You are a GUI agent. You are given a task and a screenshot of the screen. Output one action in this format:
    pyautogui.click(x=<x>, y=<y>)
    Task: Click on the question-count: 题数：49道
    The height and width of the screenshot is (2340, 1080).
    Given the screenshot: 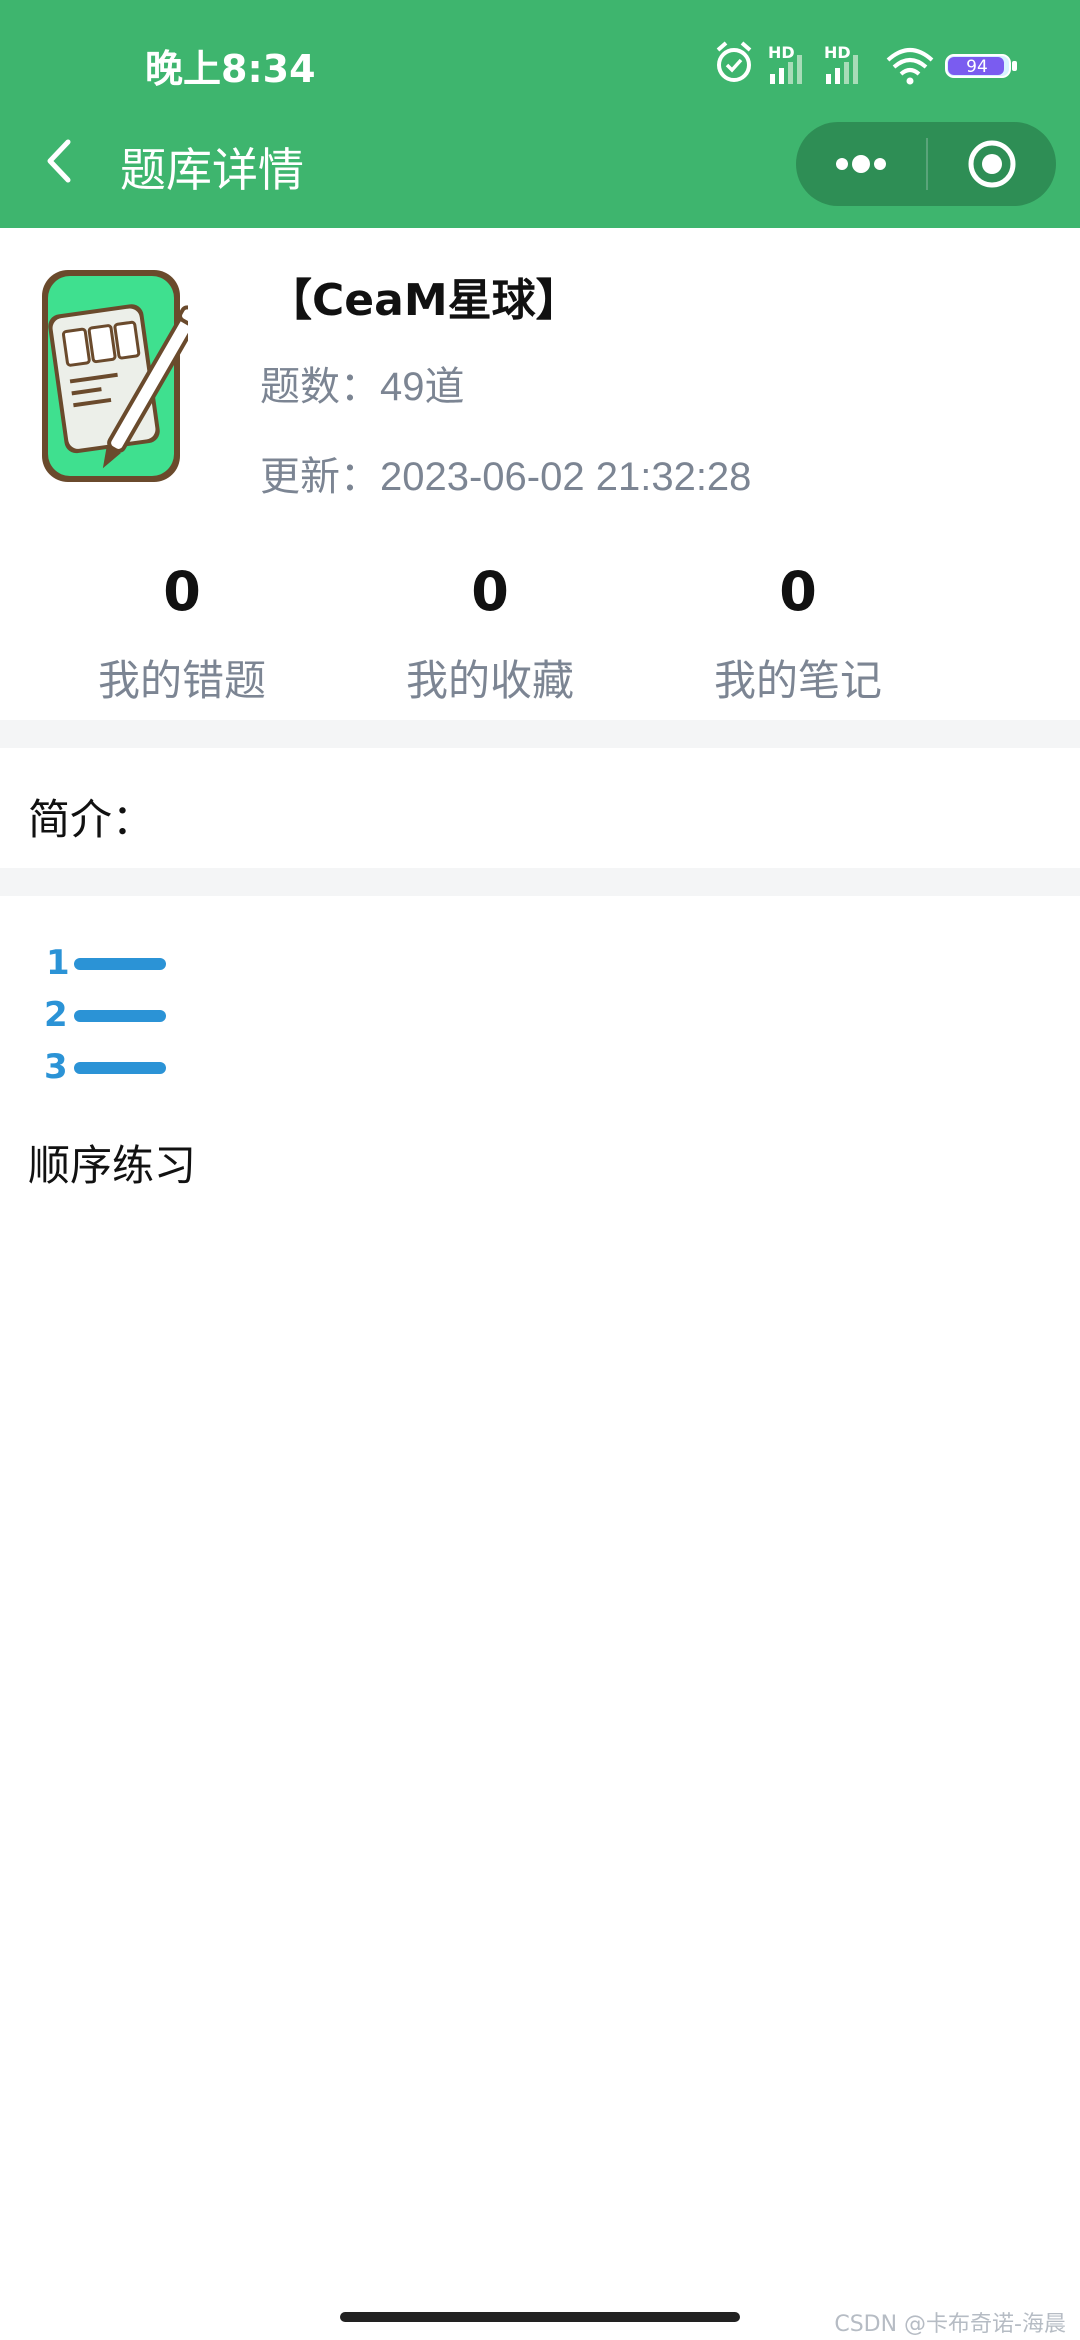 What is the action you would take?
    pyautogui.click(x=362, y=383)
    